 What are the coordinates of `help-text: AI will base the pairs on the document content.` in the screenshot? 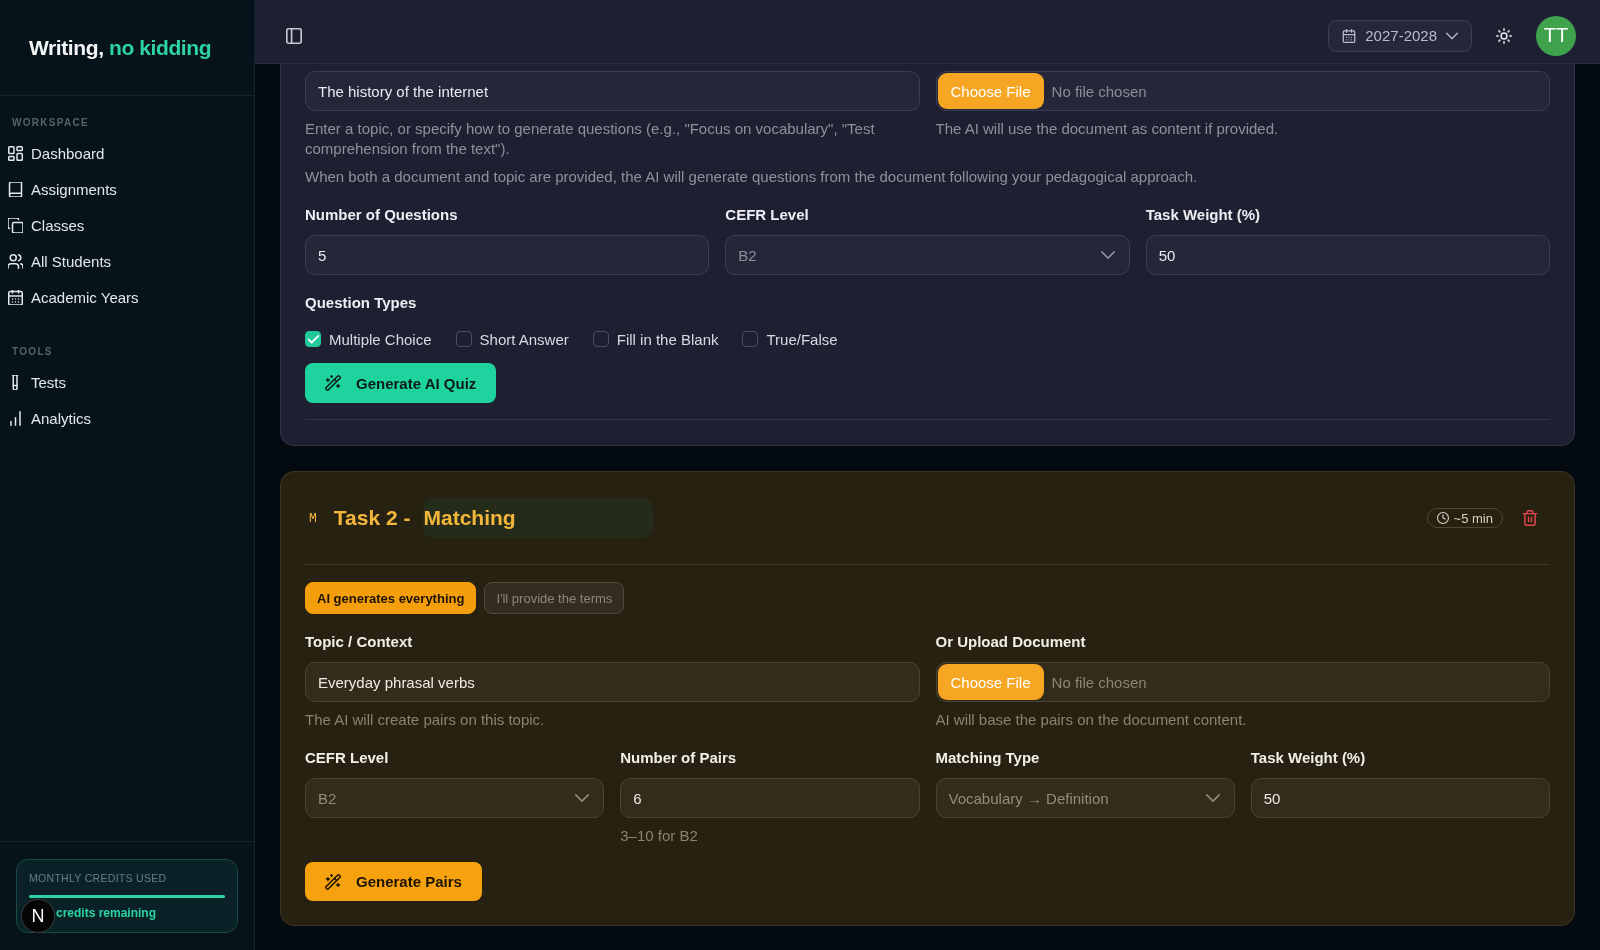 It's located at (1091, 720).